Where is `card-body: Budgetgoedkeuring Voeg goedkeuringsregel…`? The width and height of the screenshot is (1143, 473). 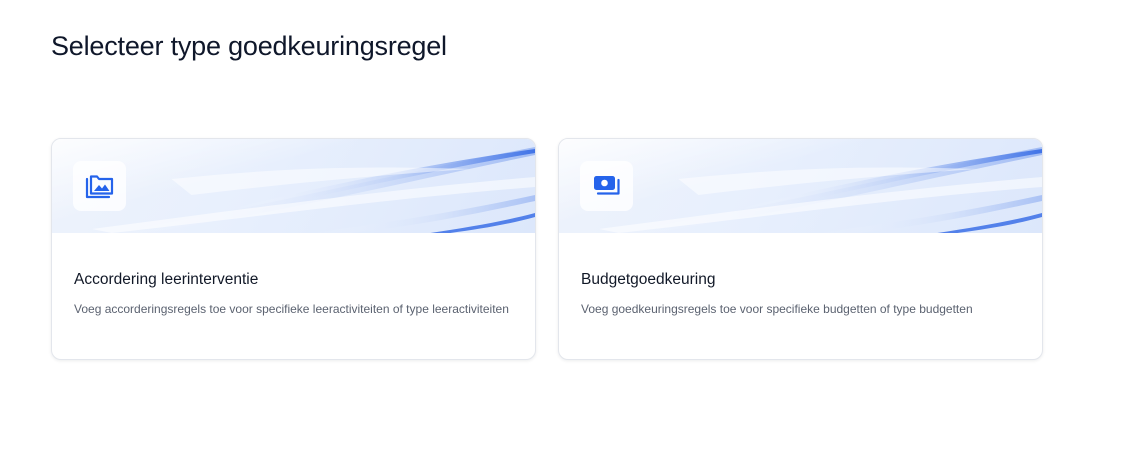 card-body: Budgetgoedkeuring Voeg goedkeuringsregel… is located at coordinates (800, 276).